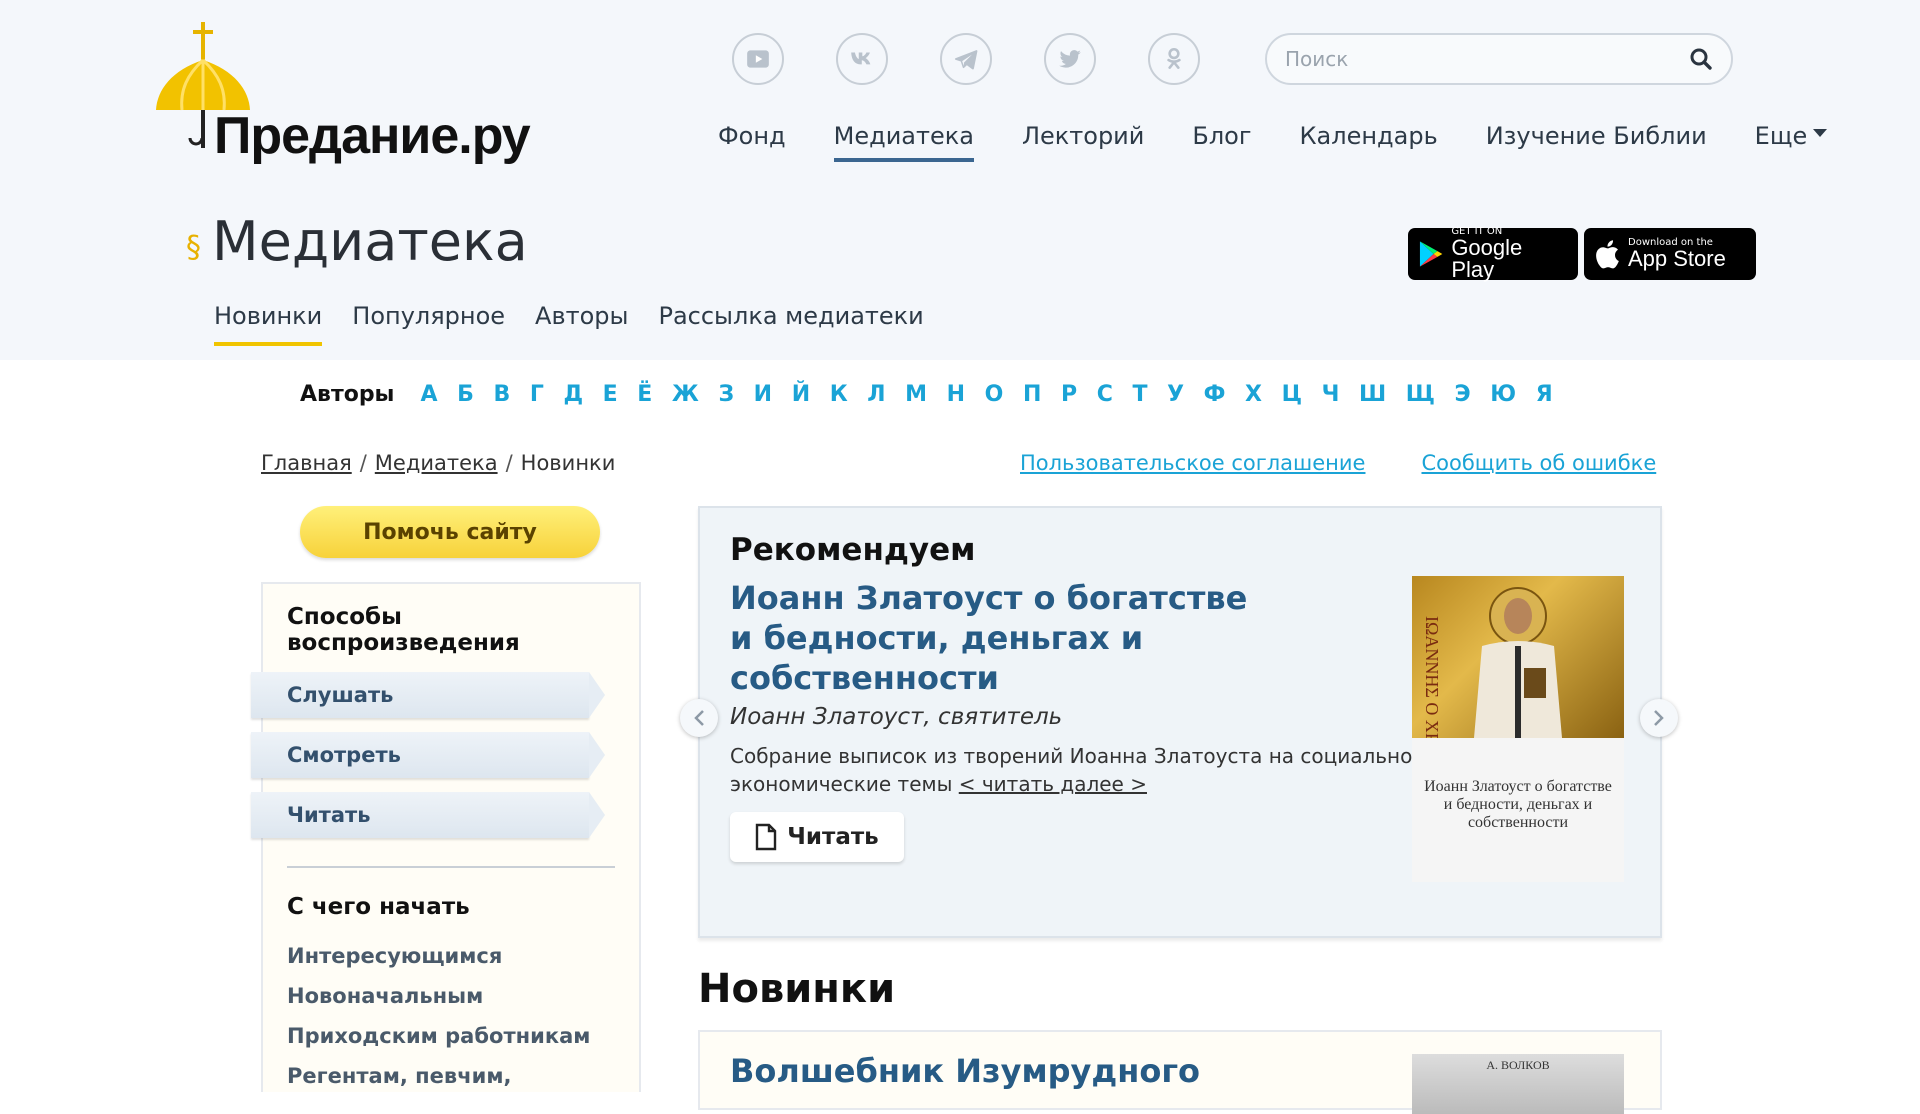 This screenshot has height=1114, width=1920. I want to click on chevron-right-icon, so click(1659, 718).